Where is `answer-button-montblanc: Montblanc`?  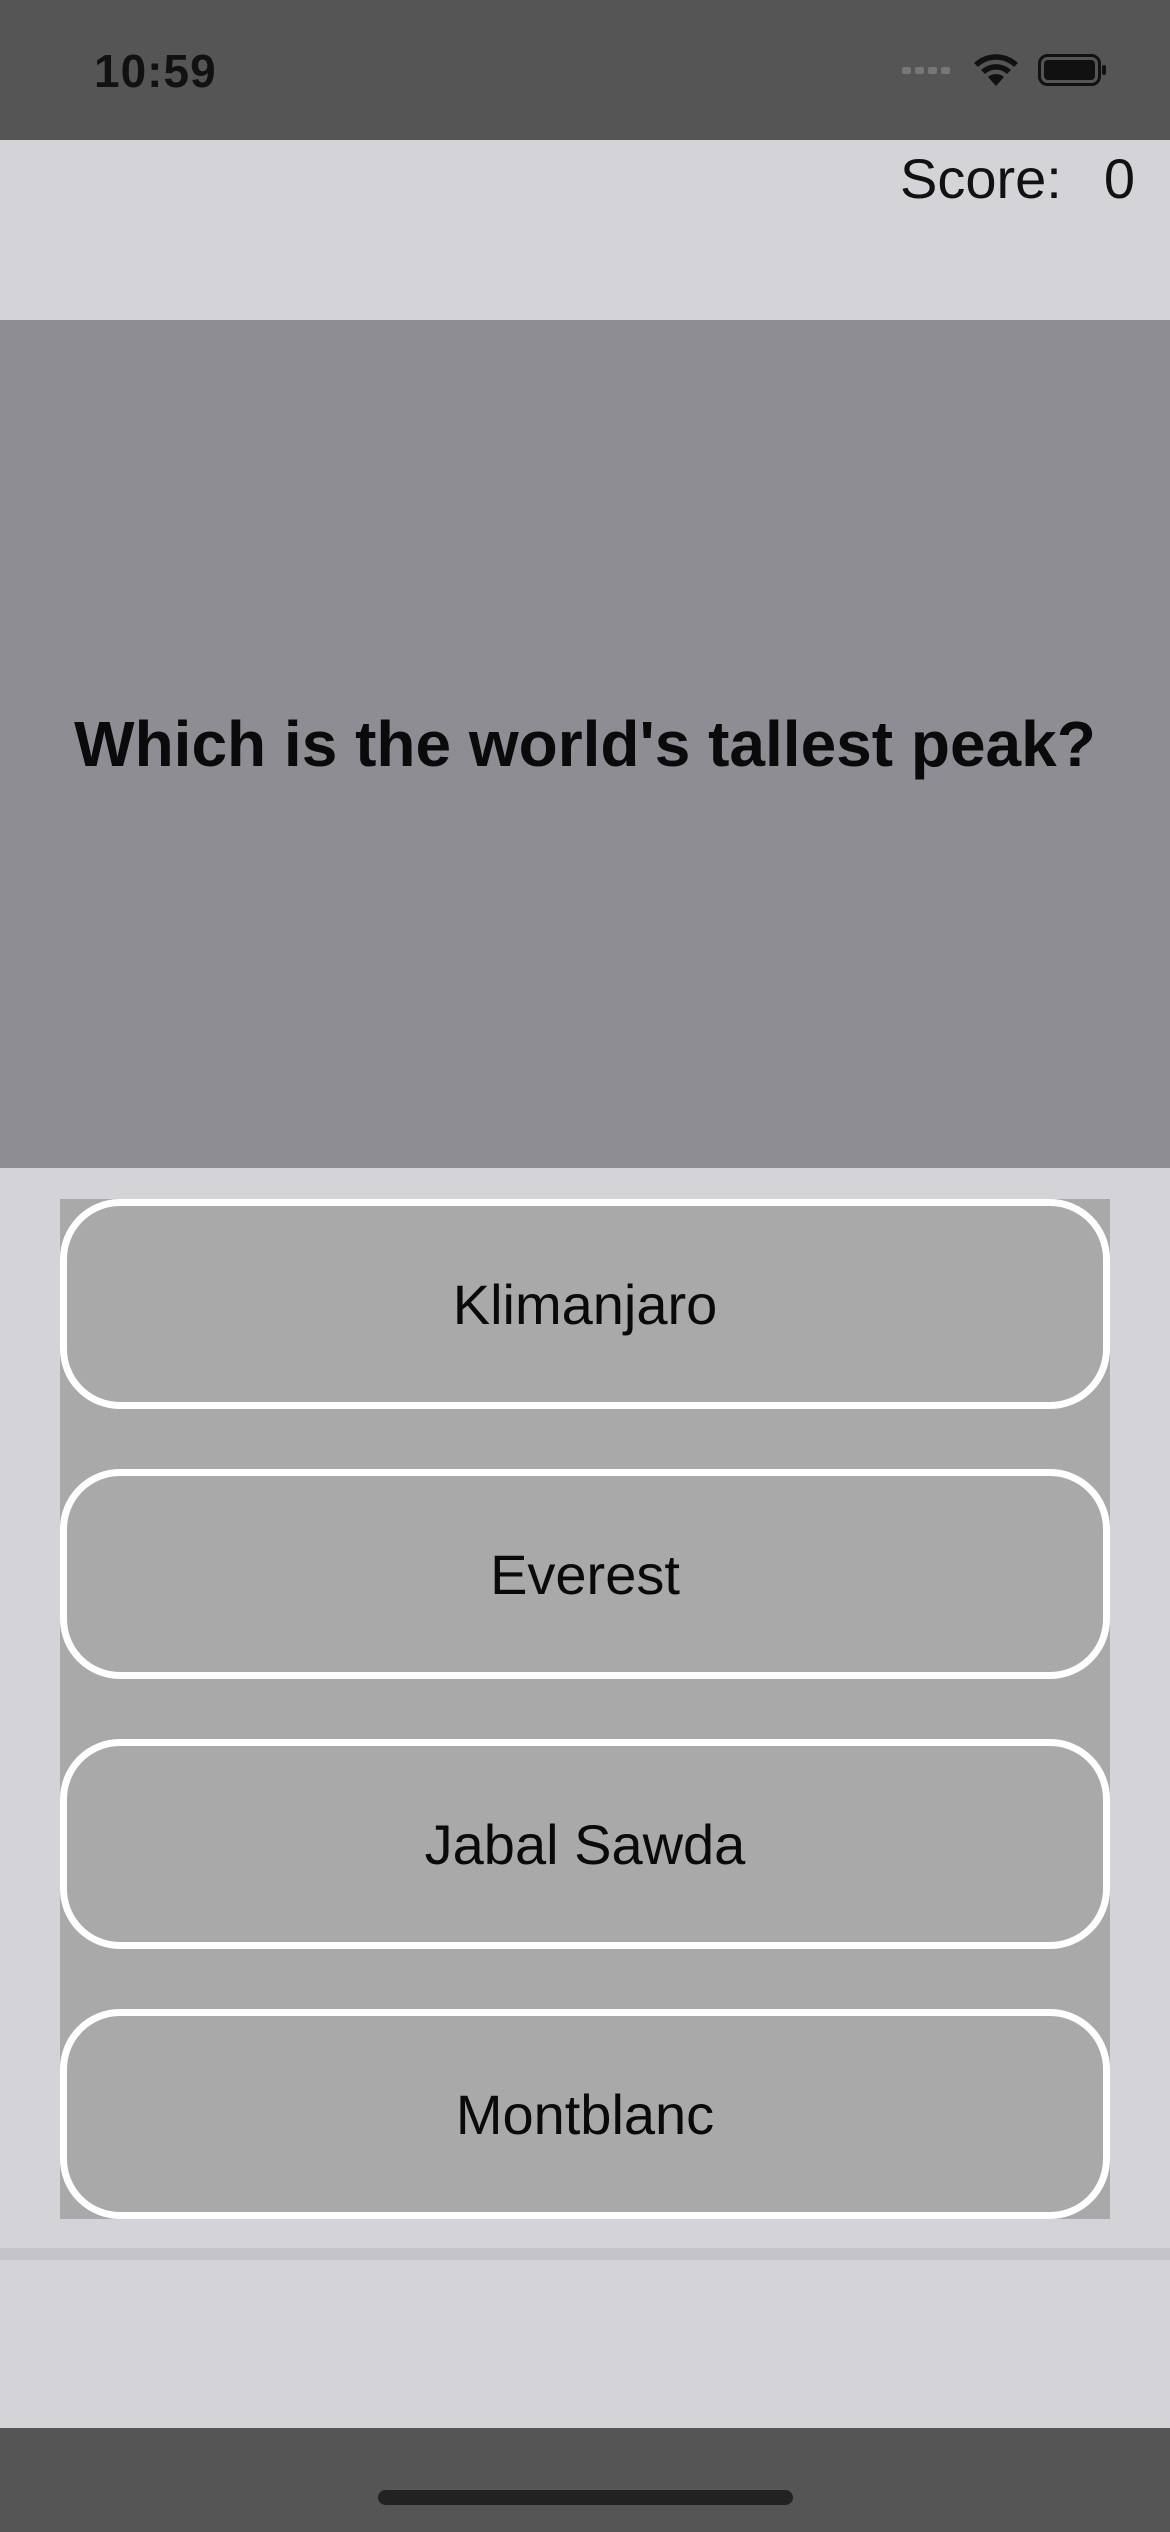
answer-button-montblanc: Montblanc is located at coordinates (585, 2114).